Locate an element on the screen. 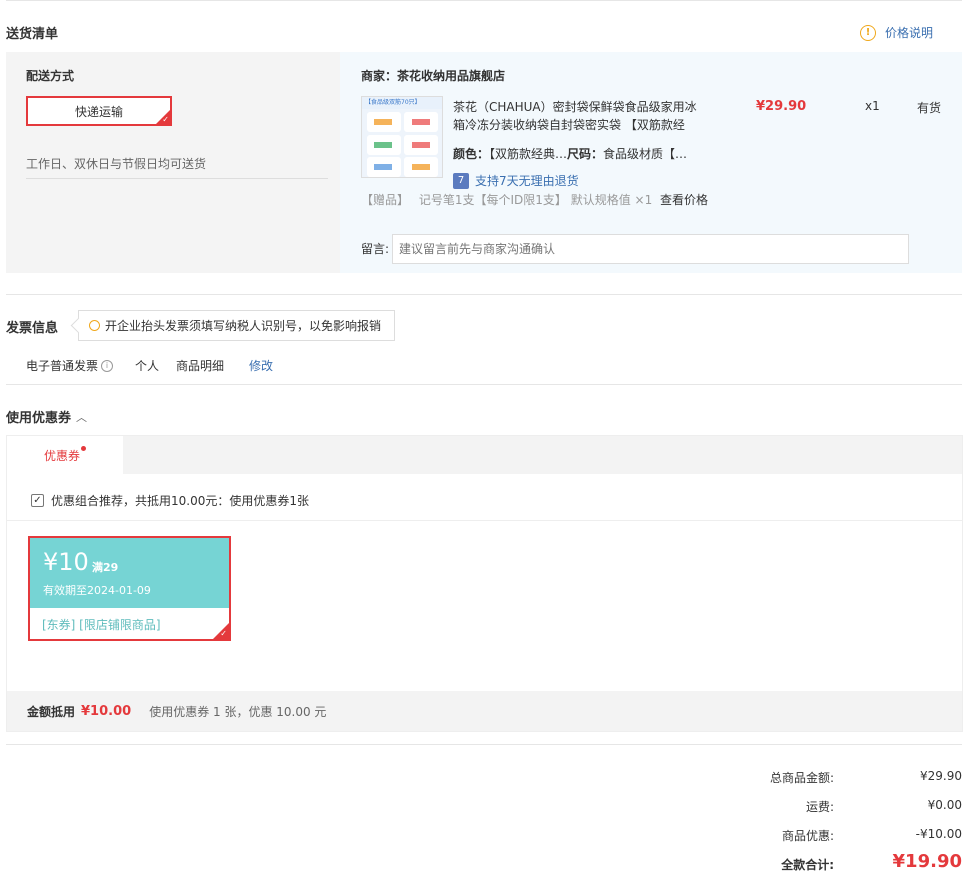 The width and height of the screenshot is (976, 885). invoice-content: 商品明细 is located at coordinates (200, 366).